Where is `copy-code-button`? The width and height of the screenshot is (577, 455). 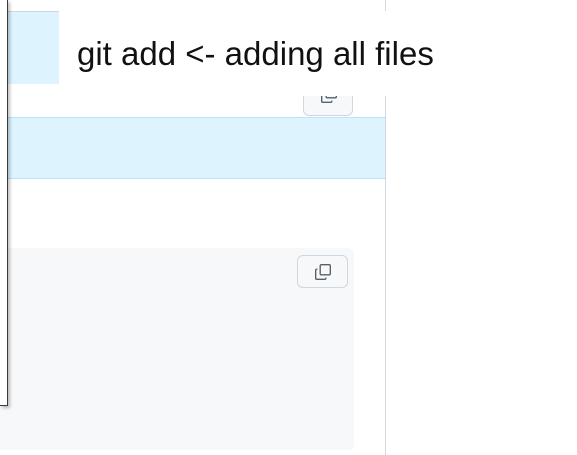
copy-code-button is located at coordinates (322, 271).